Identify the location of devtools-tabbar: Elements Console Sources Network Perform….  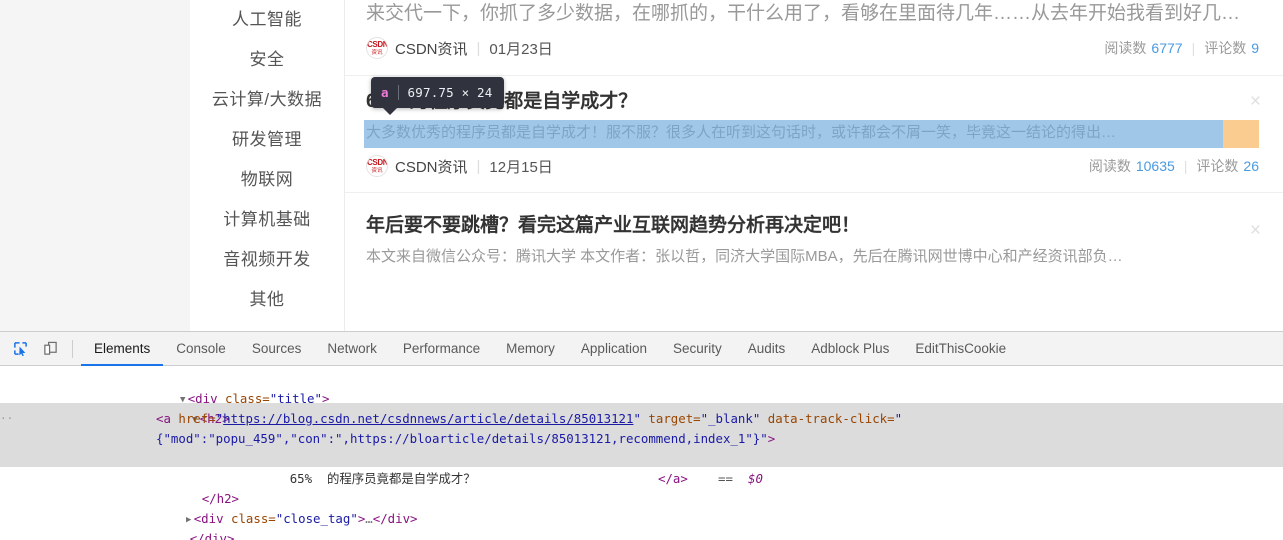
(641, 349).